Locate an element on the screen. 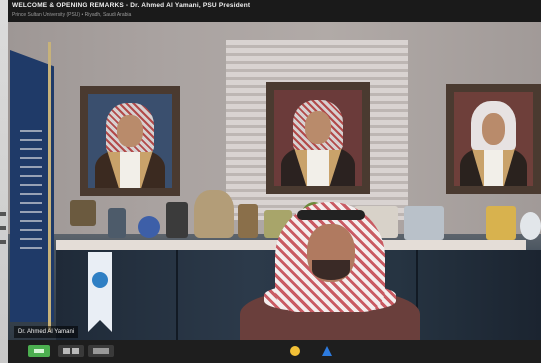  more-options-button is located at coordinates (101, 351).